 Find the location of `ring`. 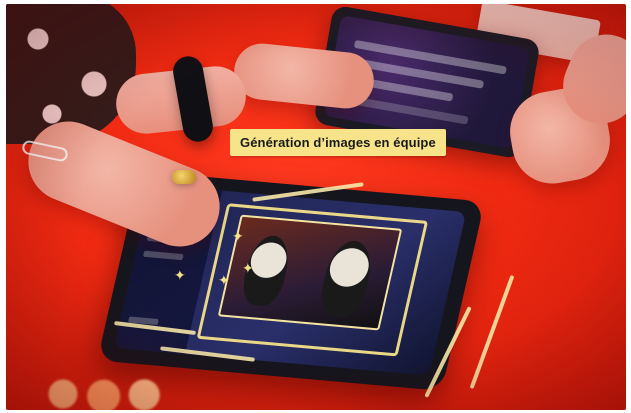

ring is located at coordinates (184, 177).